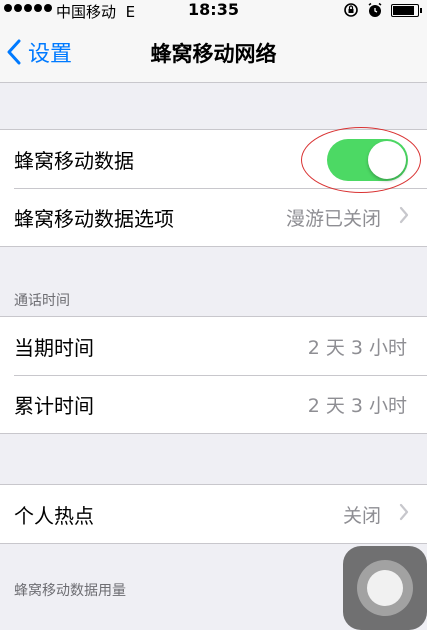  What do you see at coordinates (42, 301) in the screenshot?
I see `call-time-header: 通话时间` at bounding box center [42, 301].